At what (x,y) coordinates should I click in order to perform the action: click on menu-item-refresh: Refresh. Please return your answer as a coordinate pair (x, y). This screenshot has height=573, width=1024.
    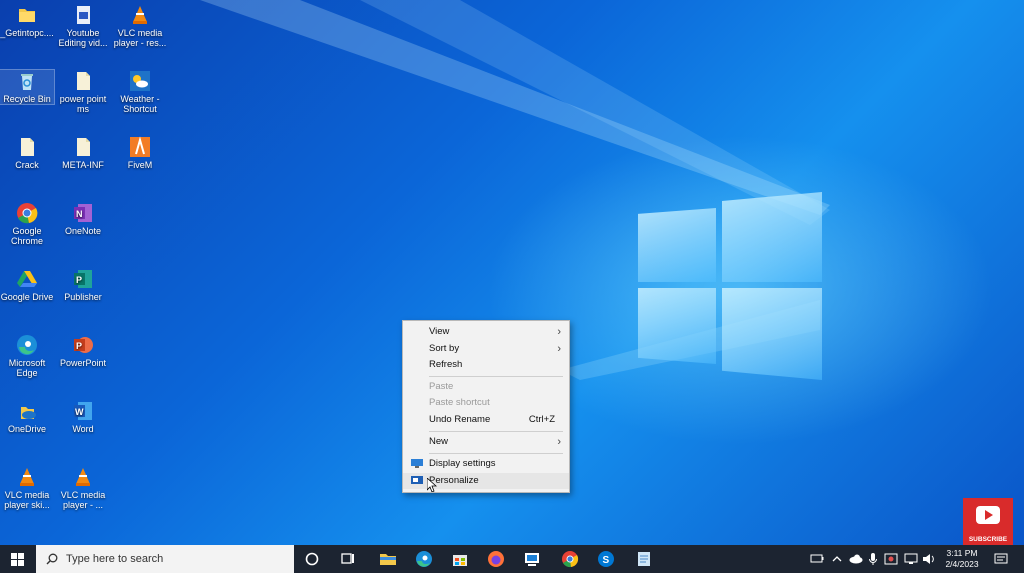
    Looking at the image, I should click on (486, 365).